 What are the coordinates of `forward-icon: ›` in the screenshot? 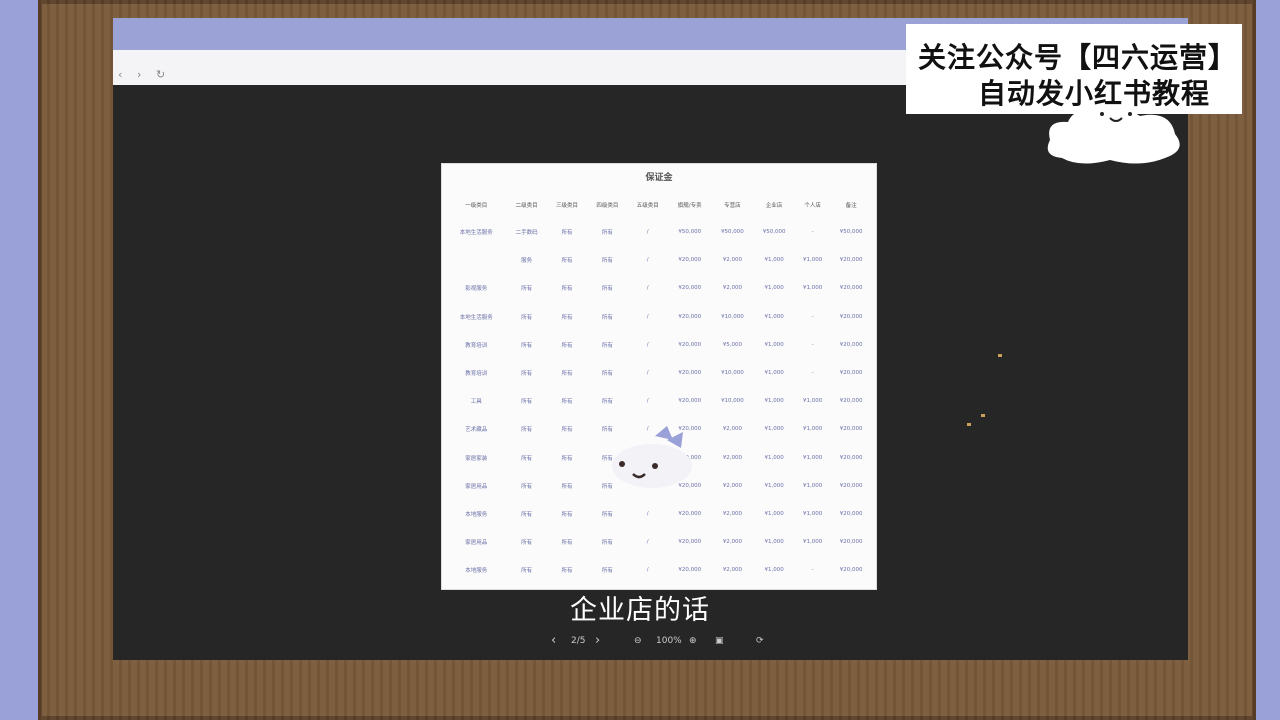 It's located at (139, 75).